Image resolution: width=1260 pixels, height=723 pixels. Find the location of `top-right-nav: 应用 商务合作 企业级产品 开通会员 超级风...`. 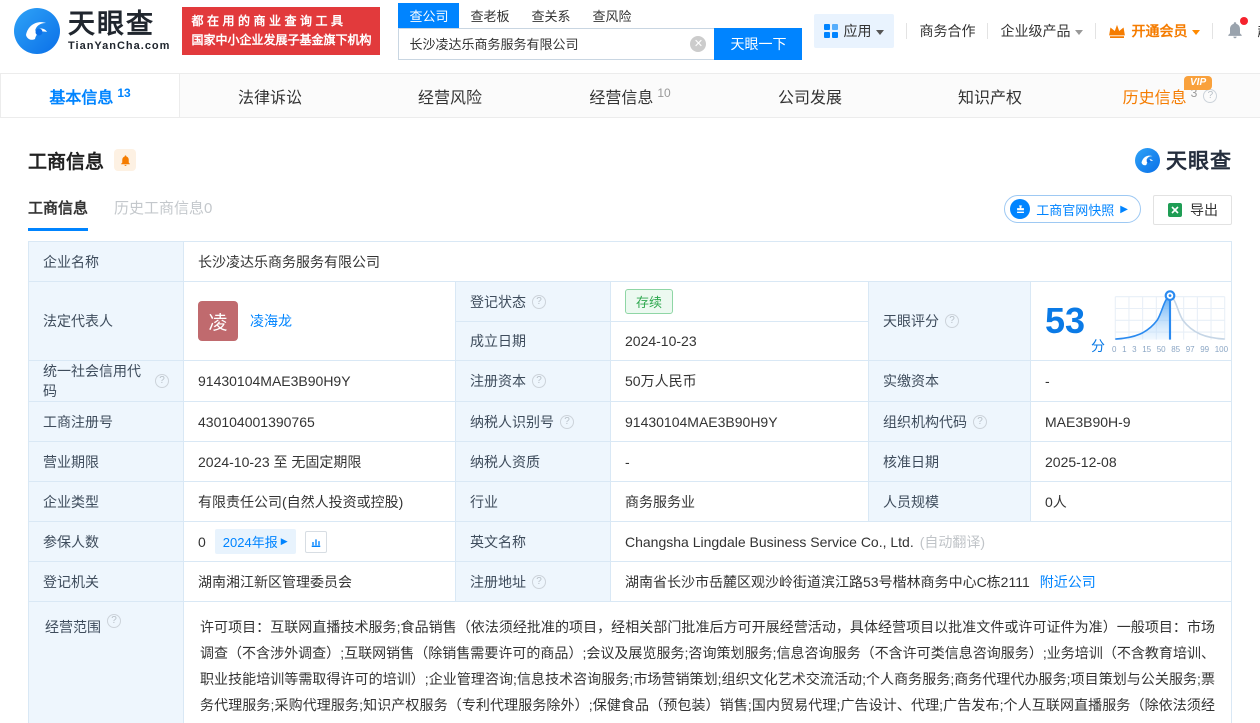

top-right-nav: 应用 商务合作 企业级产品 开通会员 超级风... is located at coordinates (1037, 31).